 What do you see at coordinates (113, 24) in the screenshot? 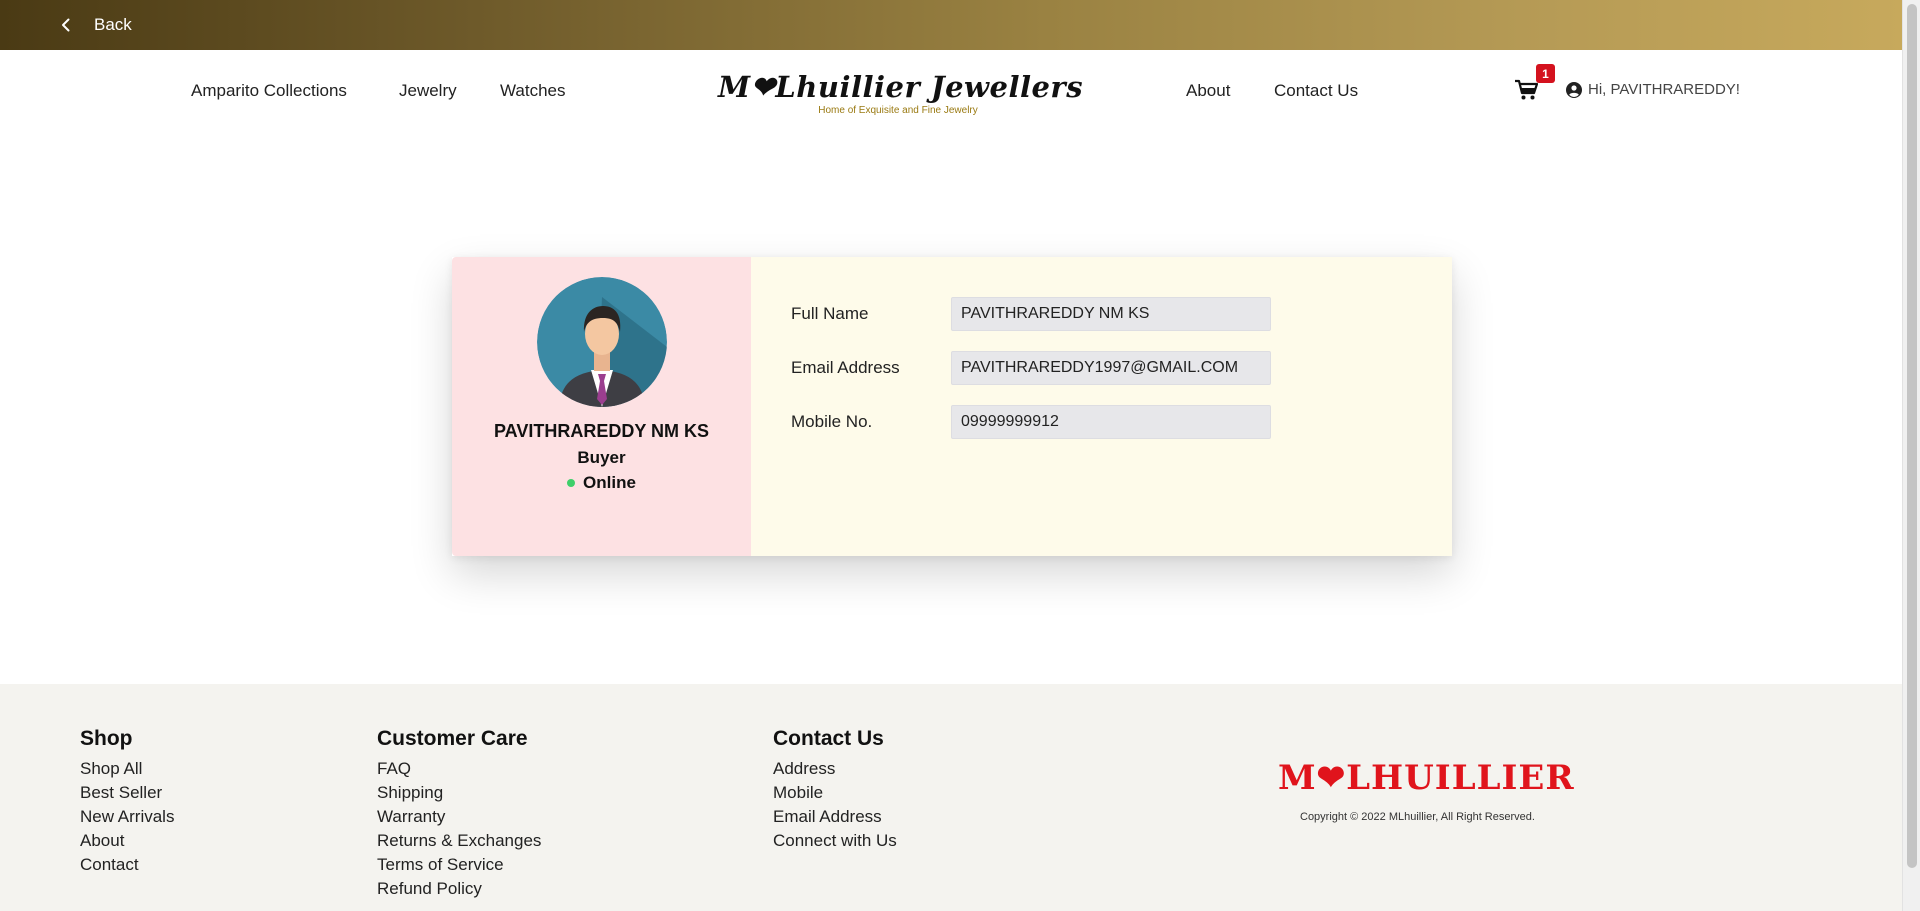
I see `back-label: Back` at bounding box center [113, 24].